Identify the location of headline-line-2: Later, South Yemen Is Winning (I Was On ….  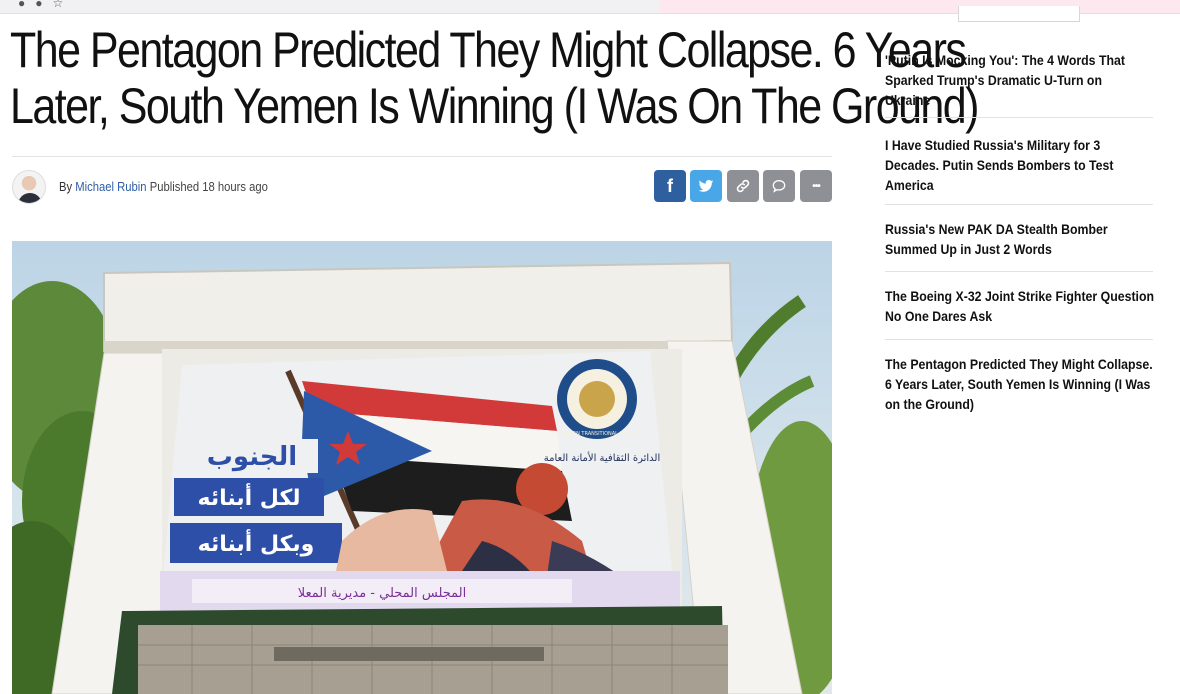
(494, 106).